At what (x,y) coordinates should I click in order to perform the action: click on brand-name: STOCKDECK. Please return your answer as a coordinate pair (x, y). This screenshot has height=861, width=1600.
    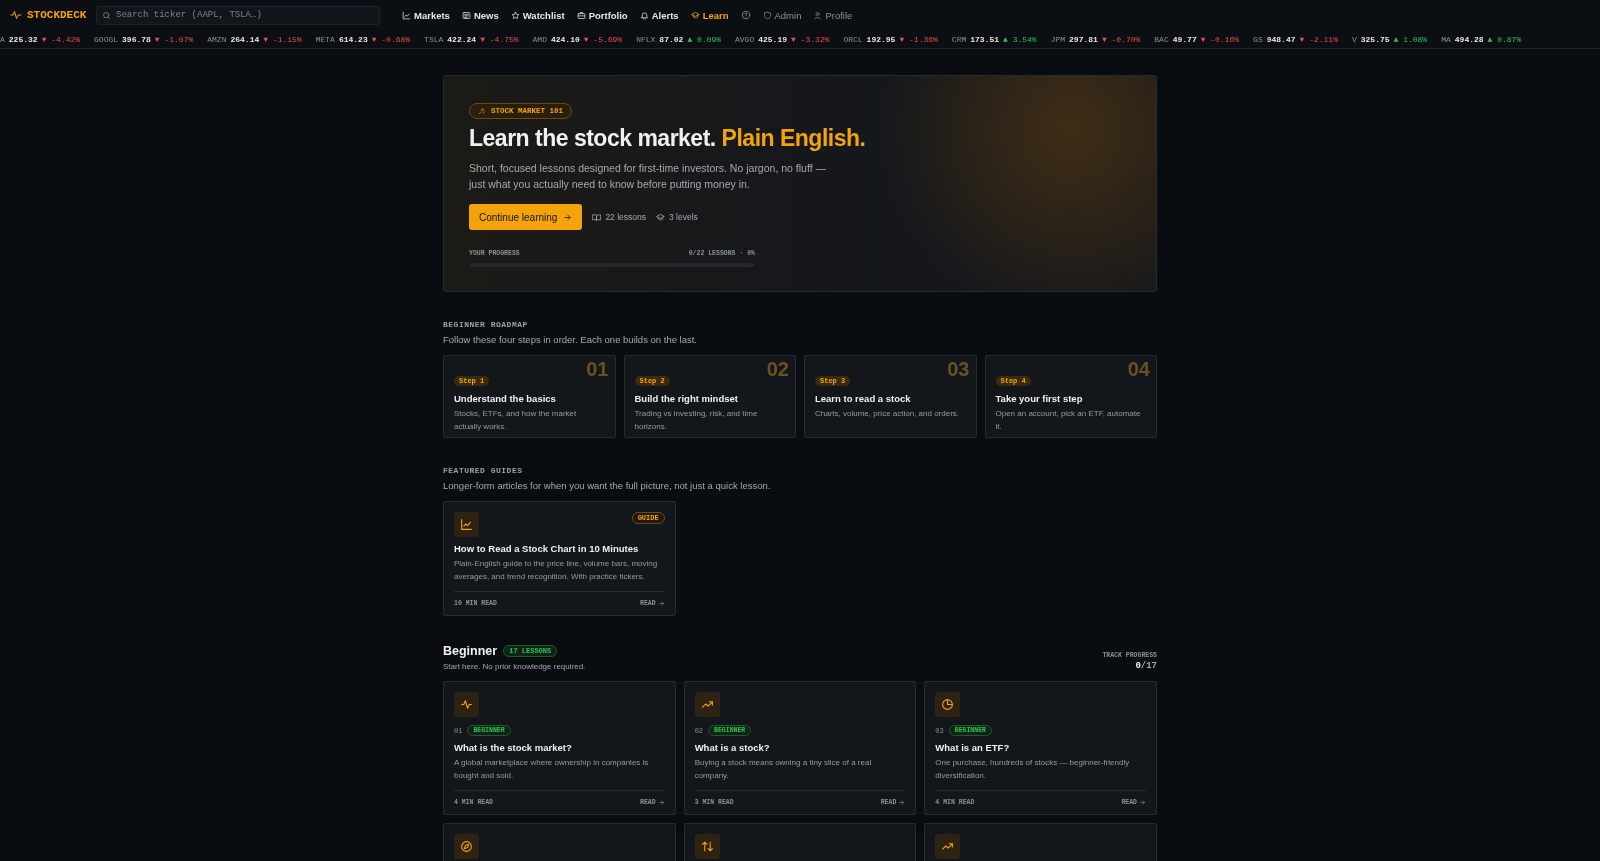
    Looking at the image, I should click on (57, 15).